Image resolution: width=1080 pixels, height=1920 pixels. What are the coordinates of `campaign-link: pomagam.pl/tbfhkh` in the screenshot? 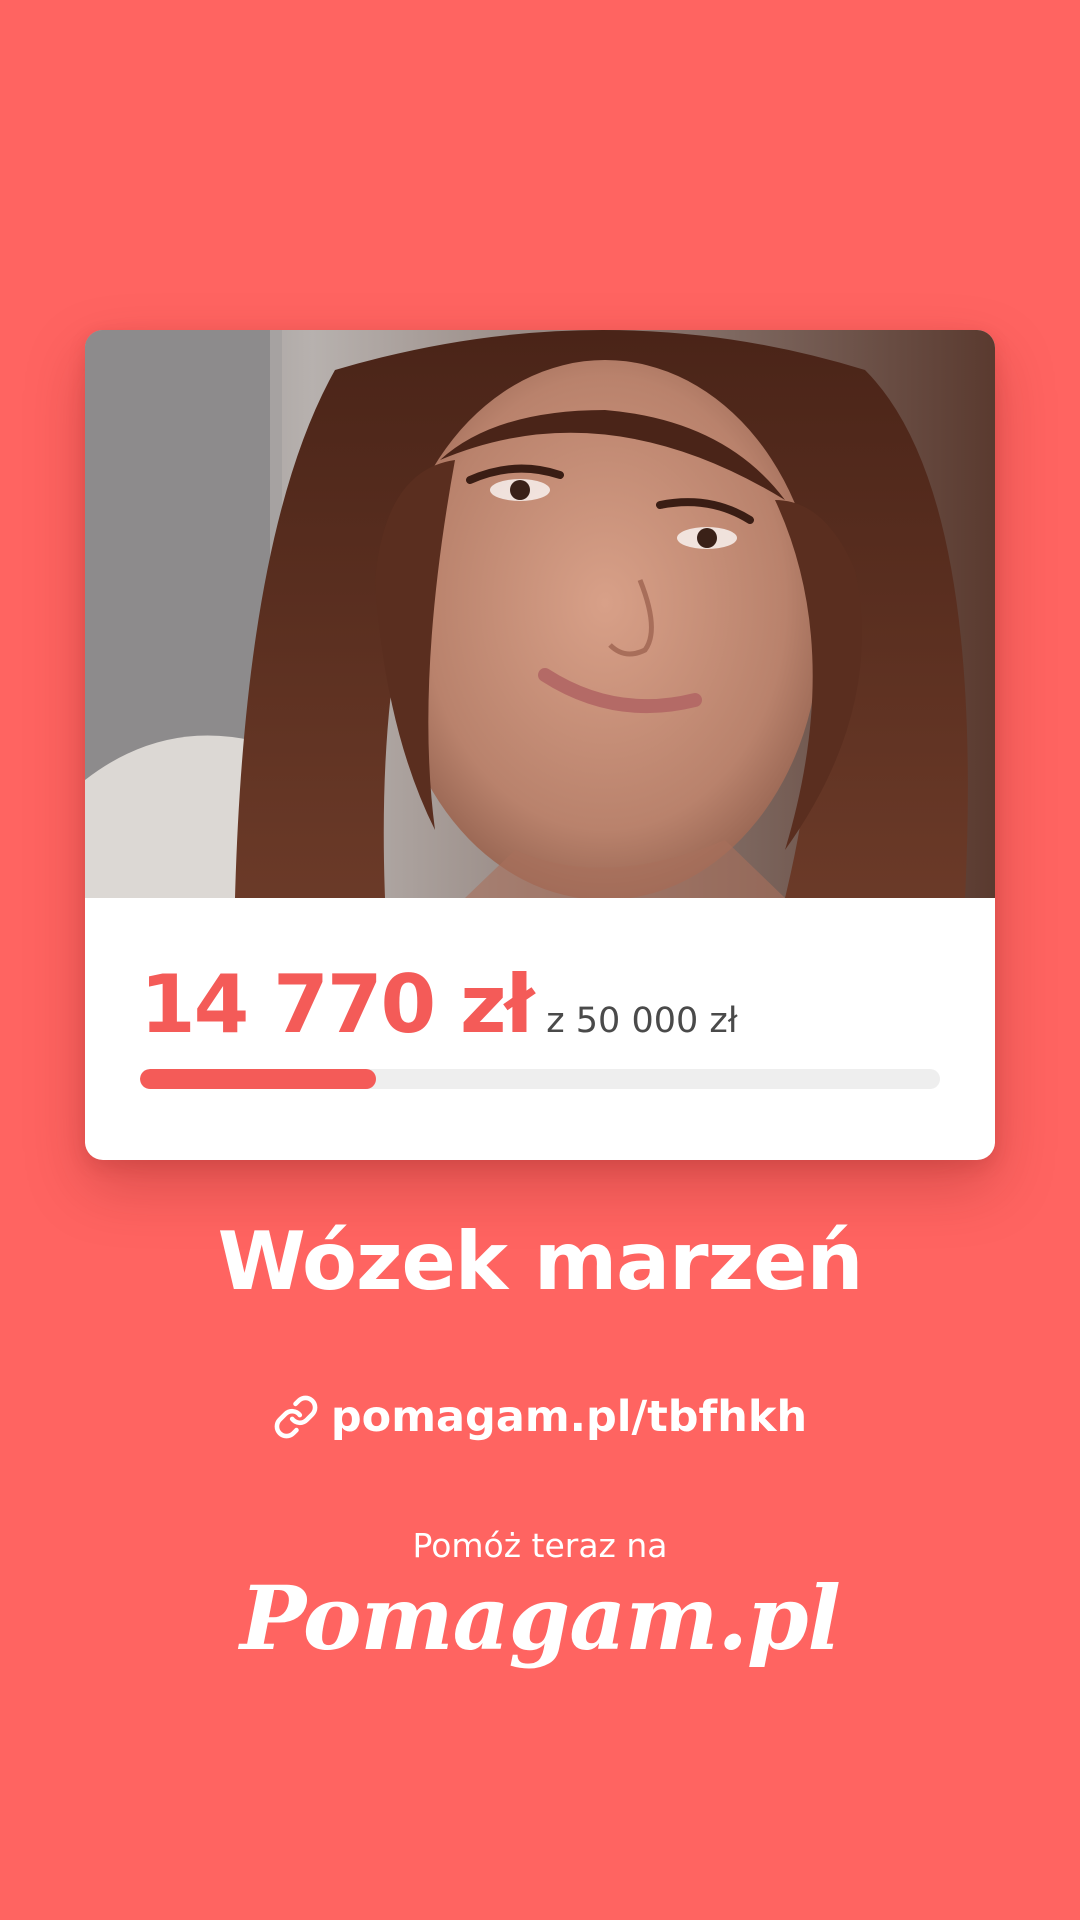 It's located at (540, 1417).